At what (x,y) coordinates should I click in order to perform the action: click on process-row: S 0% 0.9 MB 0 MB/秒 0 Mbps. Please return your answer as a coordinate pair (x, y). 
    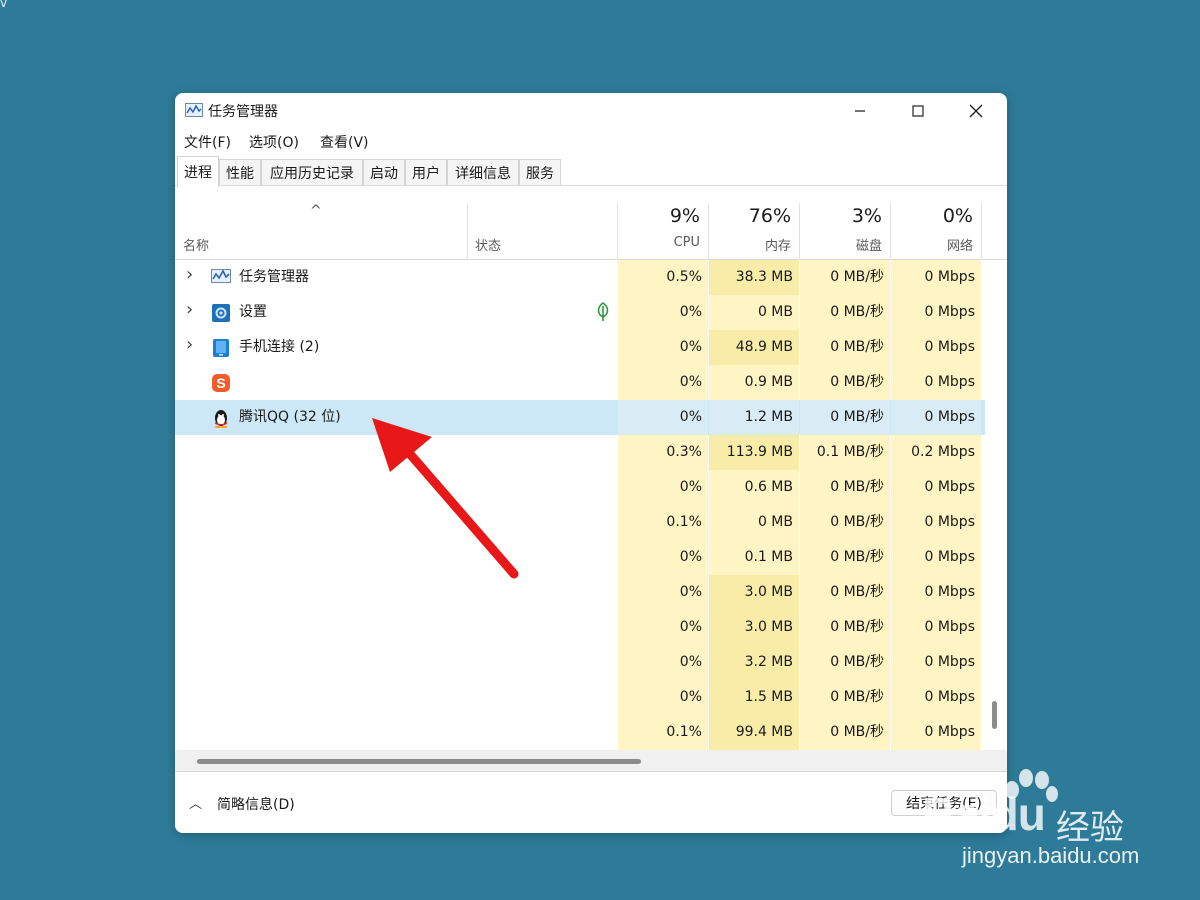
    Looking at the image, I should click on (580, 382).